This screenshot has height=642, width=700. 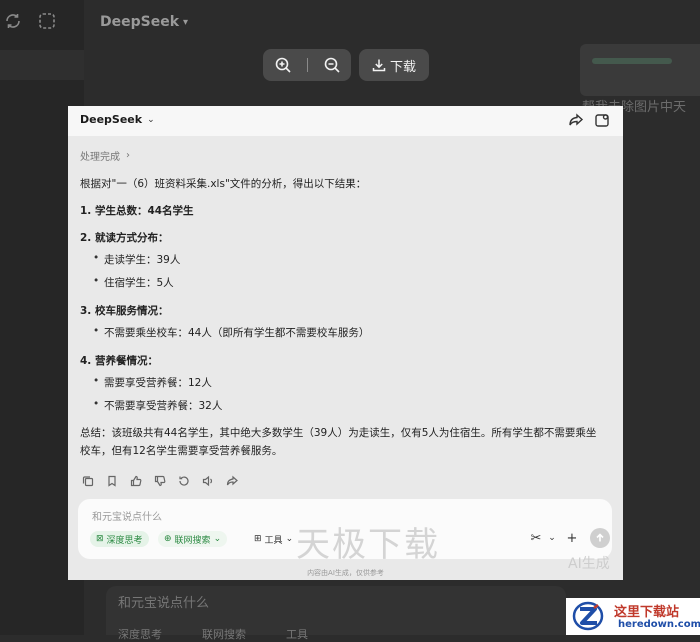 I want to click on plus-icon: +, so click(x=572, y=538).